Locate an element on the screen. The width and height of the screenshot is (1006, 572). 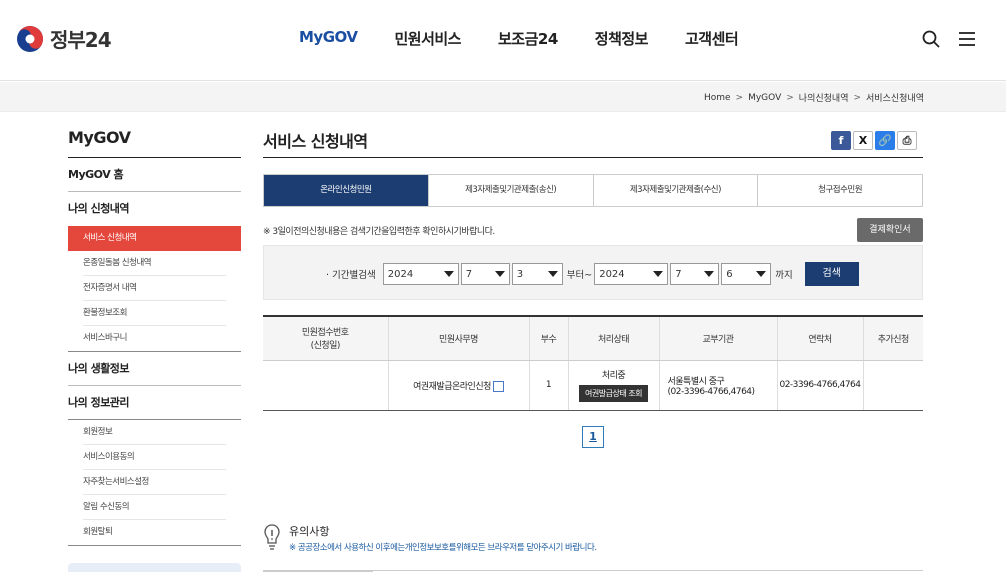
sidebar-item-service-applications: 서비스 신청내역 is located at coordinates (154, 238).